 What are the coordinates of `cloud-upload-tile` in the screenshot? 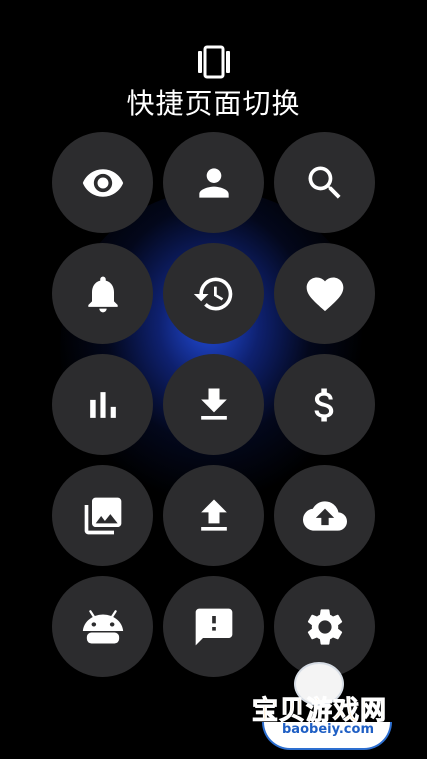 It's located at (324, 515).